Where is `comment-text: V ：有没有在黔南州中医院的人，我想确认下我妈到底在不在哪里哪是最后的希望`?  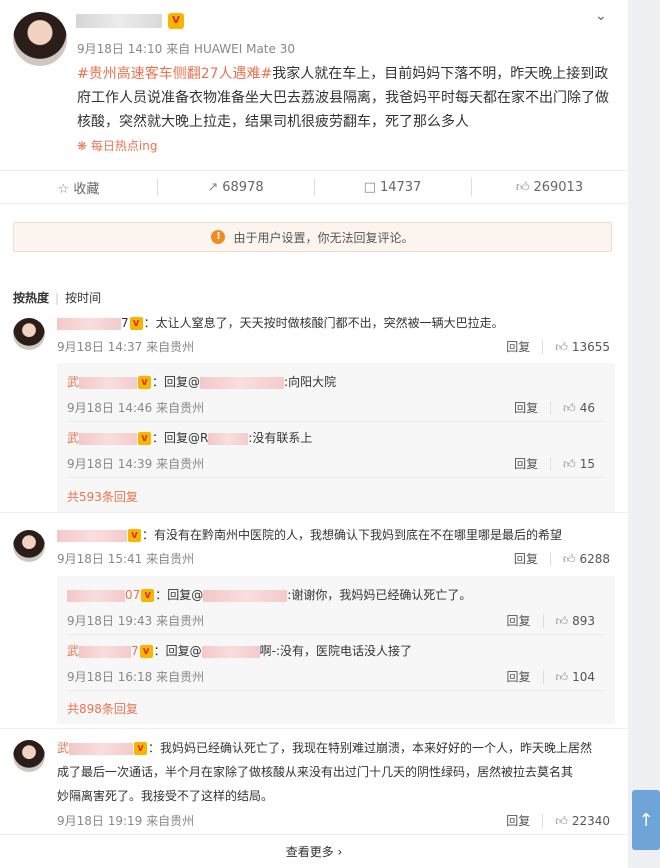 comment-text: V ：有没有在黔南州中医院的人，我想确认下我妈到底在不在哪里哪是最后的希望 is located at coordinates (337, 535).